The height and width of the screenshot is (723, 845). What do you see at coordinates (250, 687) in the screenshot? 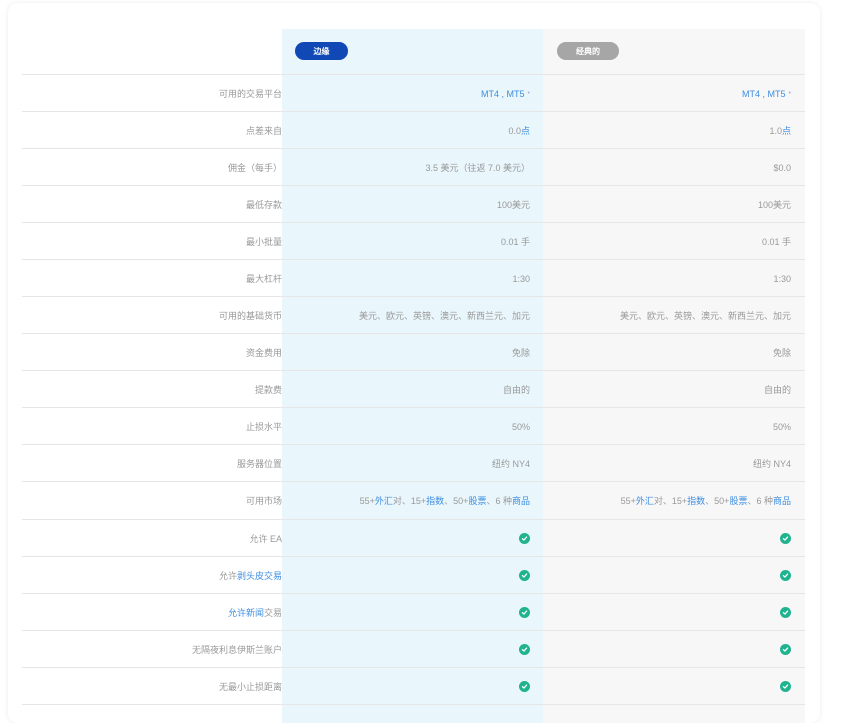
I see `row-label: 无最小止损距离` at bounding box center [250, 687].